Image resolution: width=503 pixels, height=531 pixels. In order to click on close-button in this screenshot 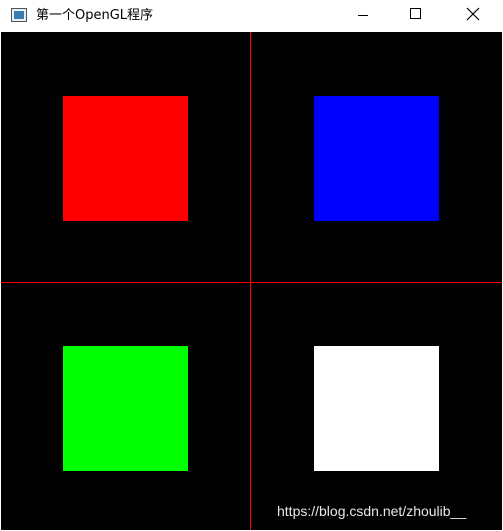, I will do `click(473, 16)`.